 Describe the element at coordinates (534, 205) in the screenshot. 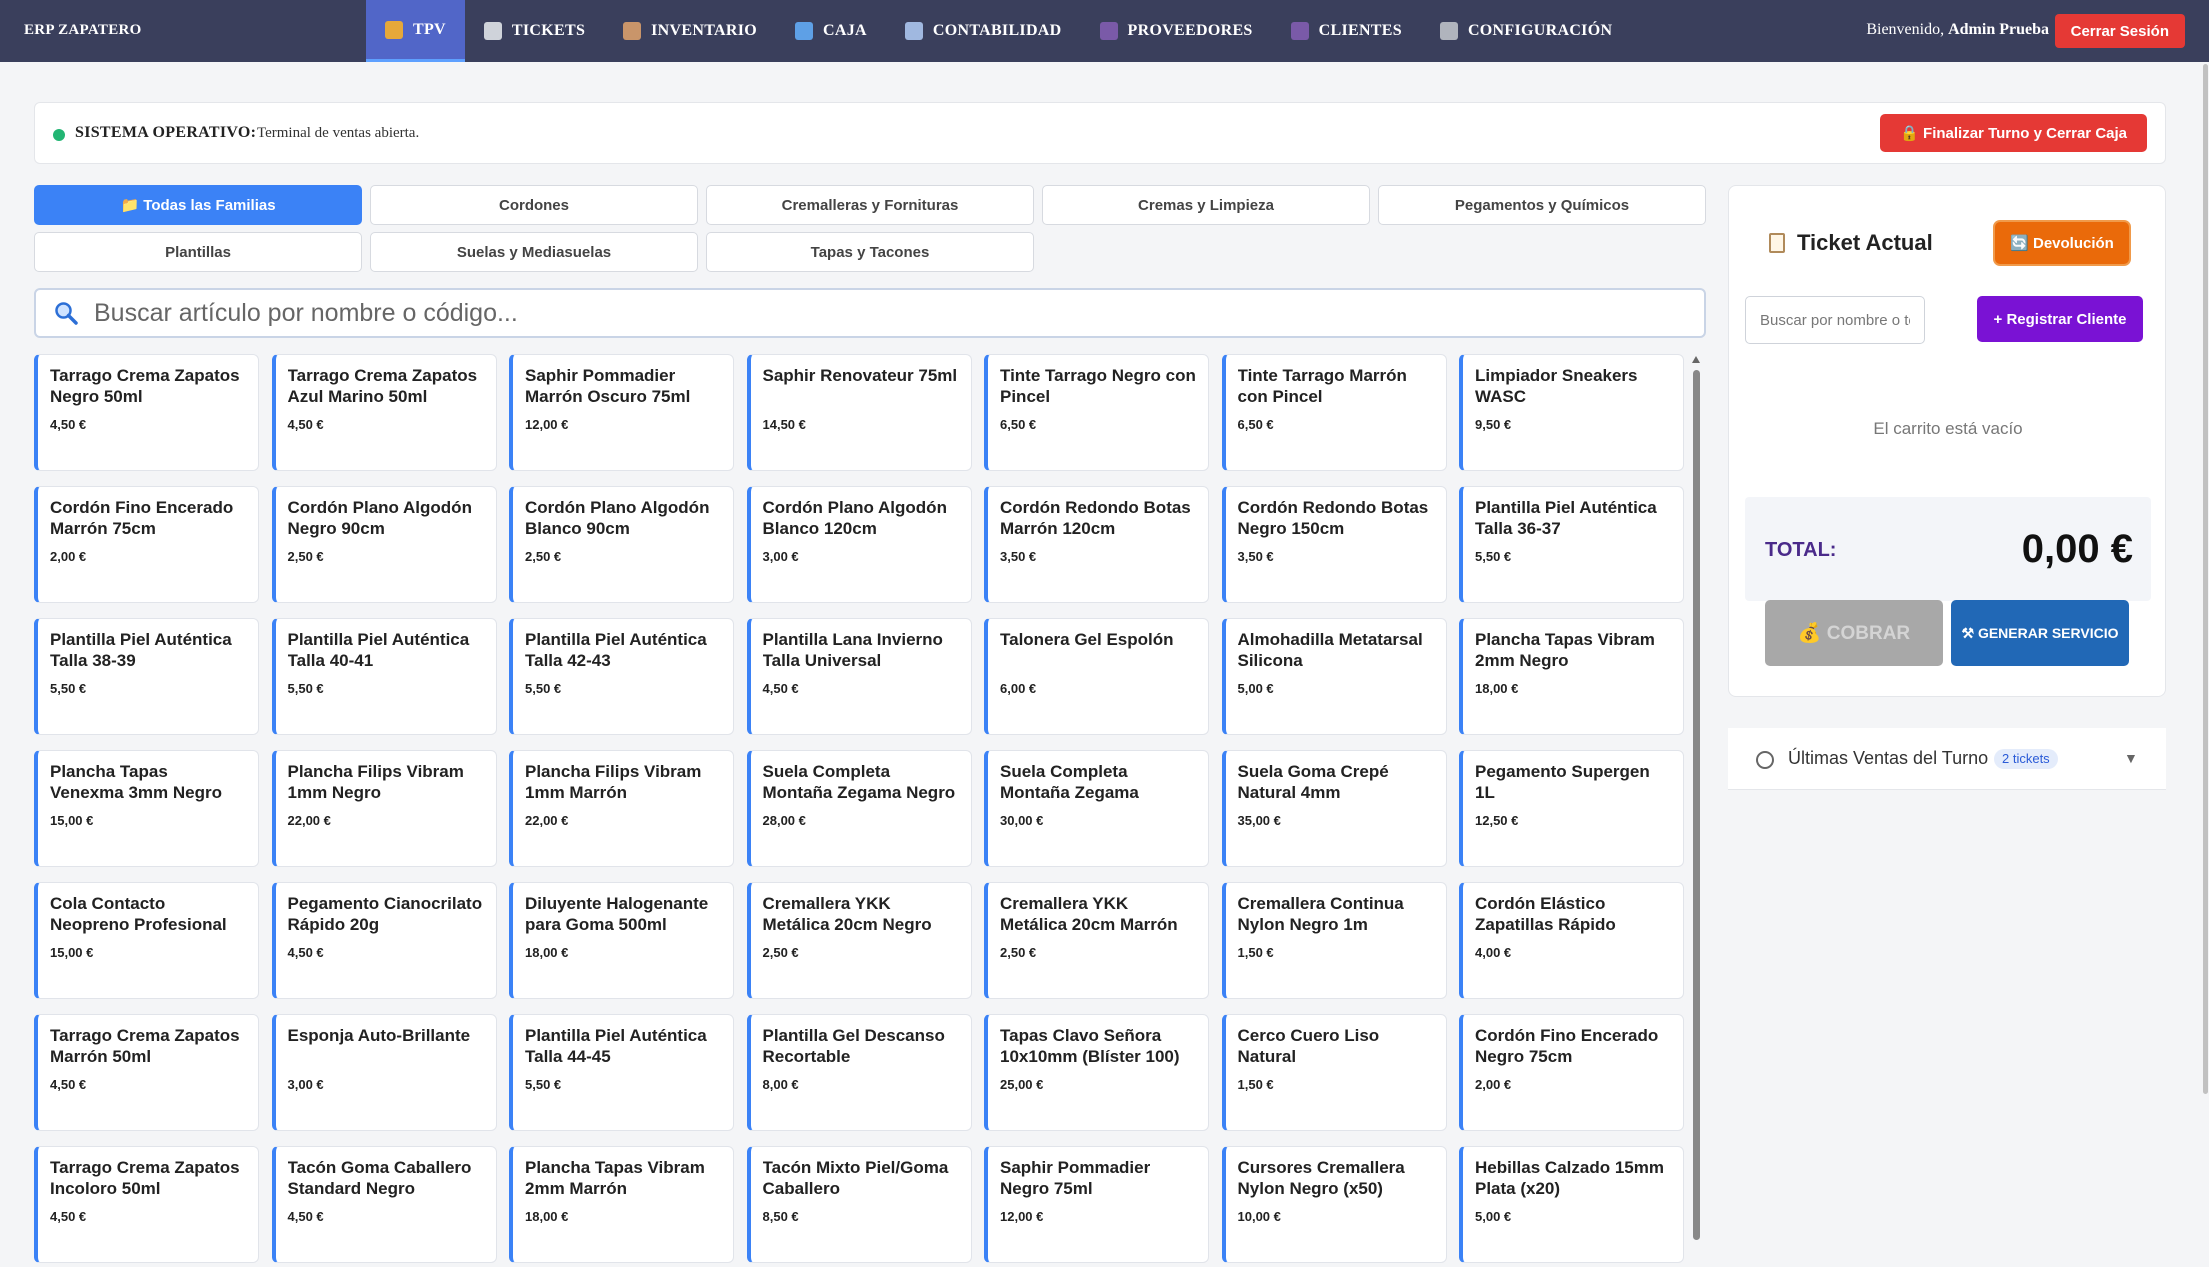

I see `category-button: Cordones` at that location.